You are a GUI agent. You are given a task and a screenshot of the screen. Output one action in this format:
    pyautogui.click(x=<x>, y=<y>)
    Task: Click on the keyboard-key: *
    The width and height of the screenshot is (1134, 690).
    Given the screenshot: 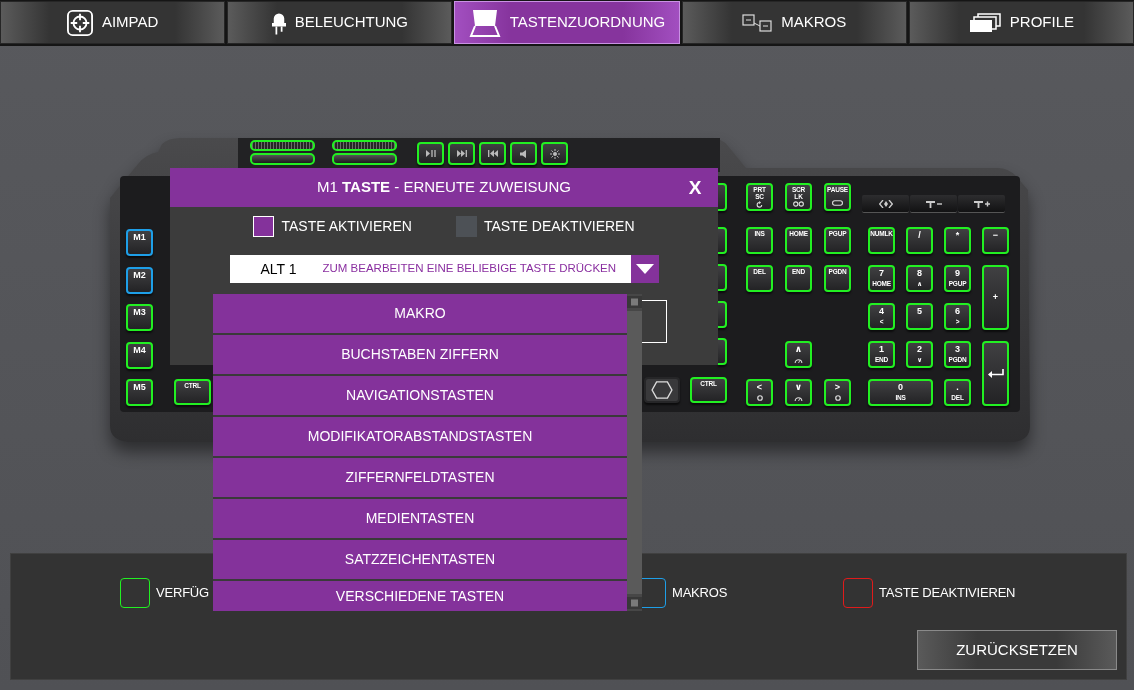 What is the action you would take?
    pyautogui.click(x=957, y=240)
    